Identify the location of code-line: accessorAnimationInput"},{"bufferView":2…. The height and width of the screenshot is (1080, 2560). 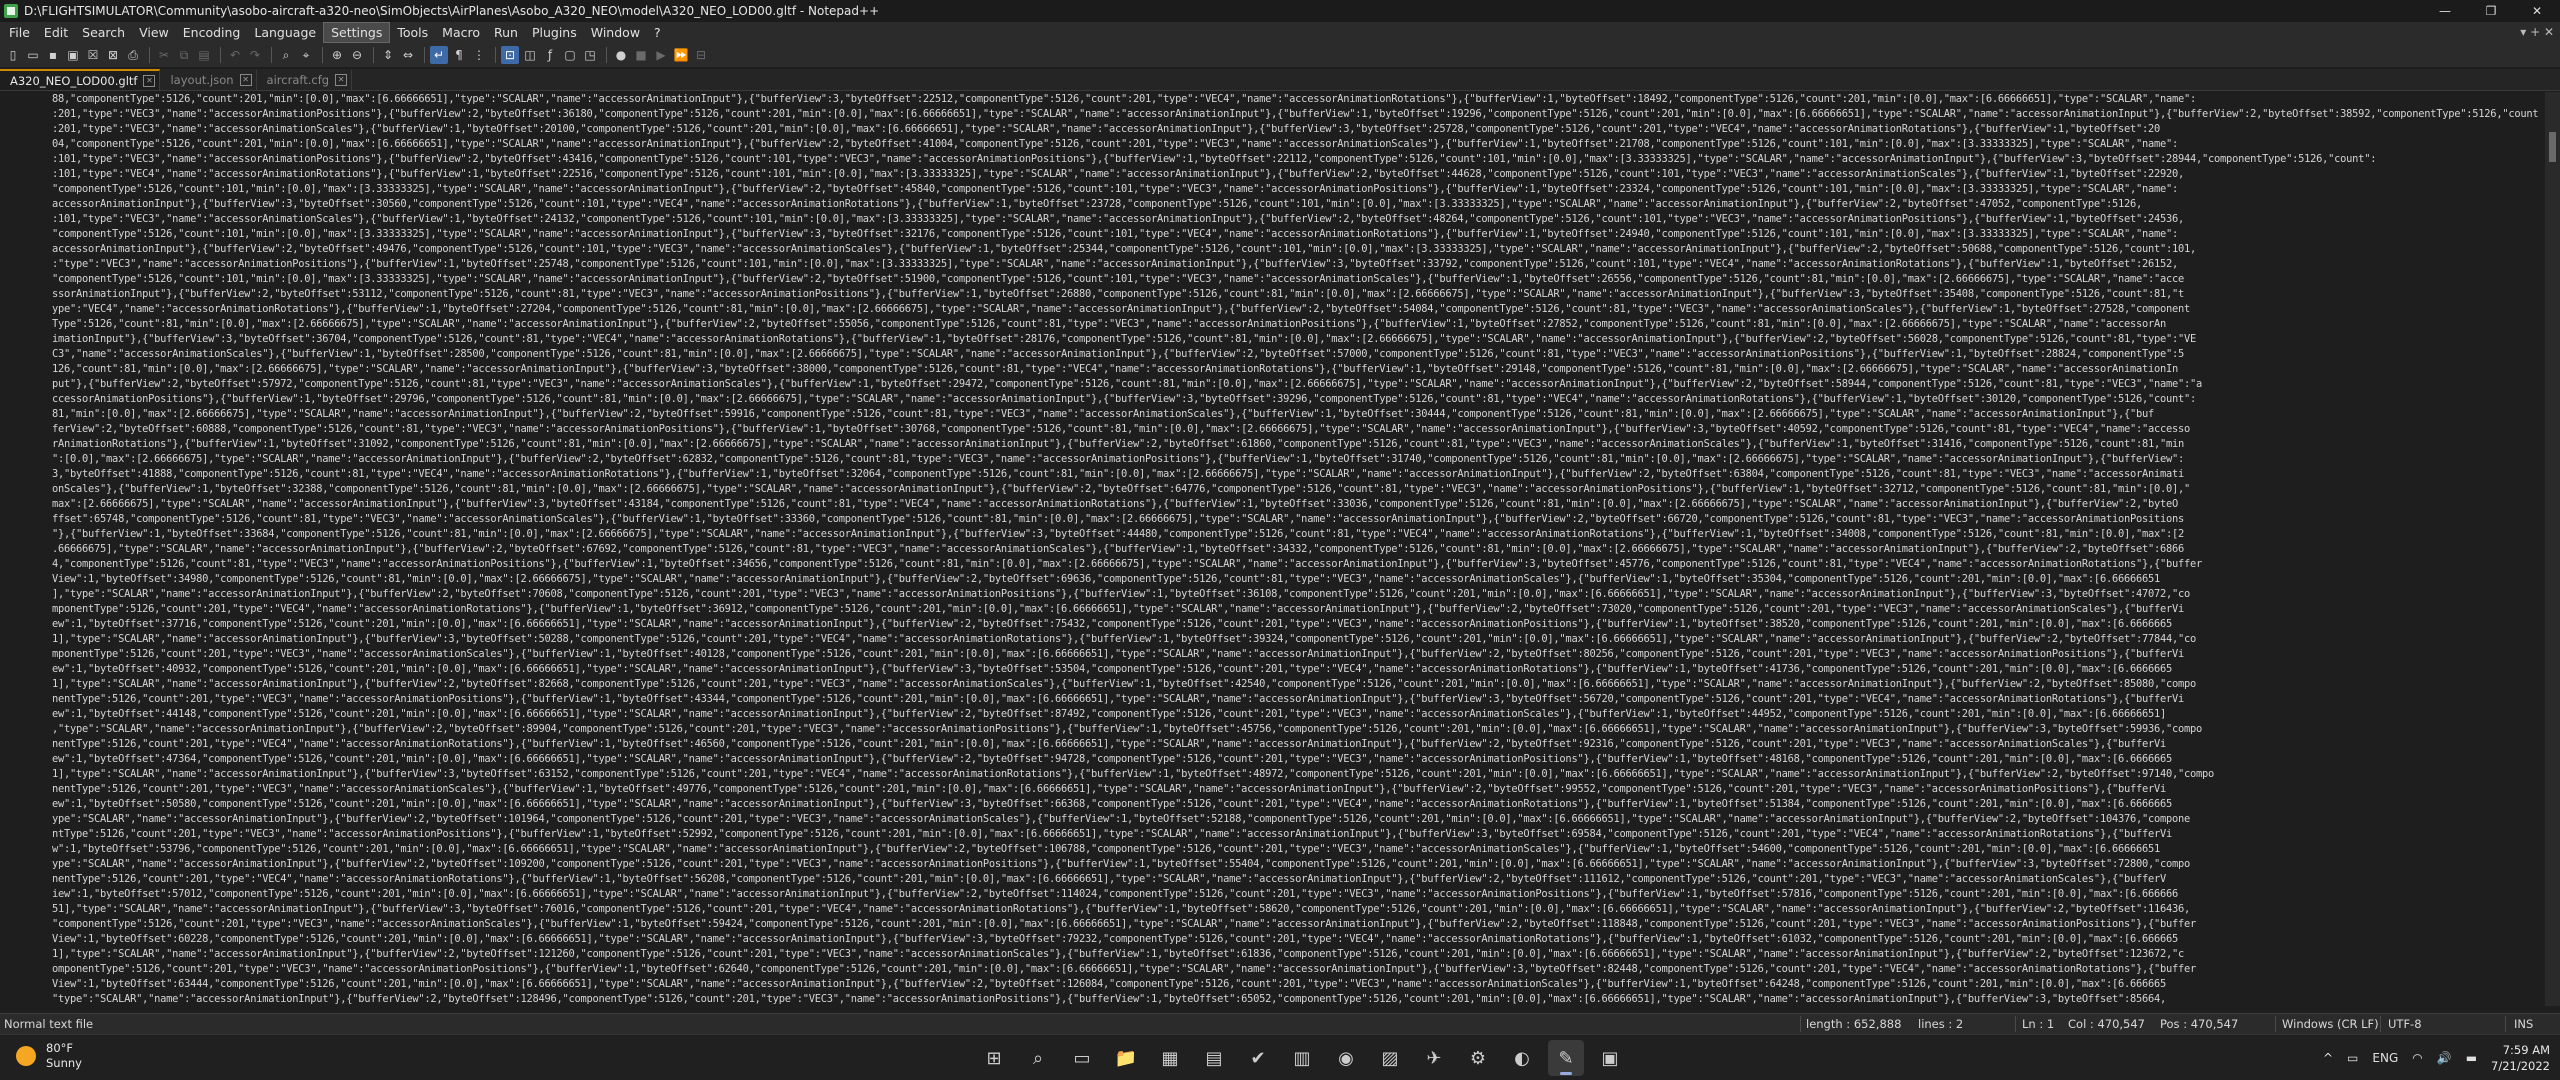
(1270, 249).